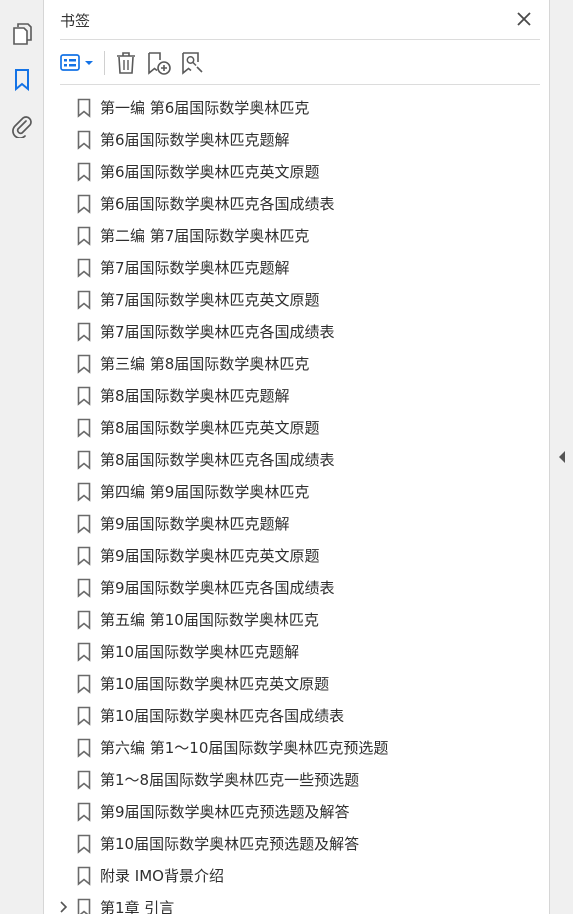  Describe the element at coordinates (195, 524) in the screenshot. I see `bookmark-label: 第9届国际数学奥林匹克题解` at that location.